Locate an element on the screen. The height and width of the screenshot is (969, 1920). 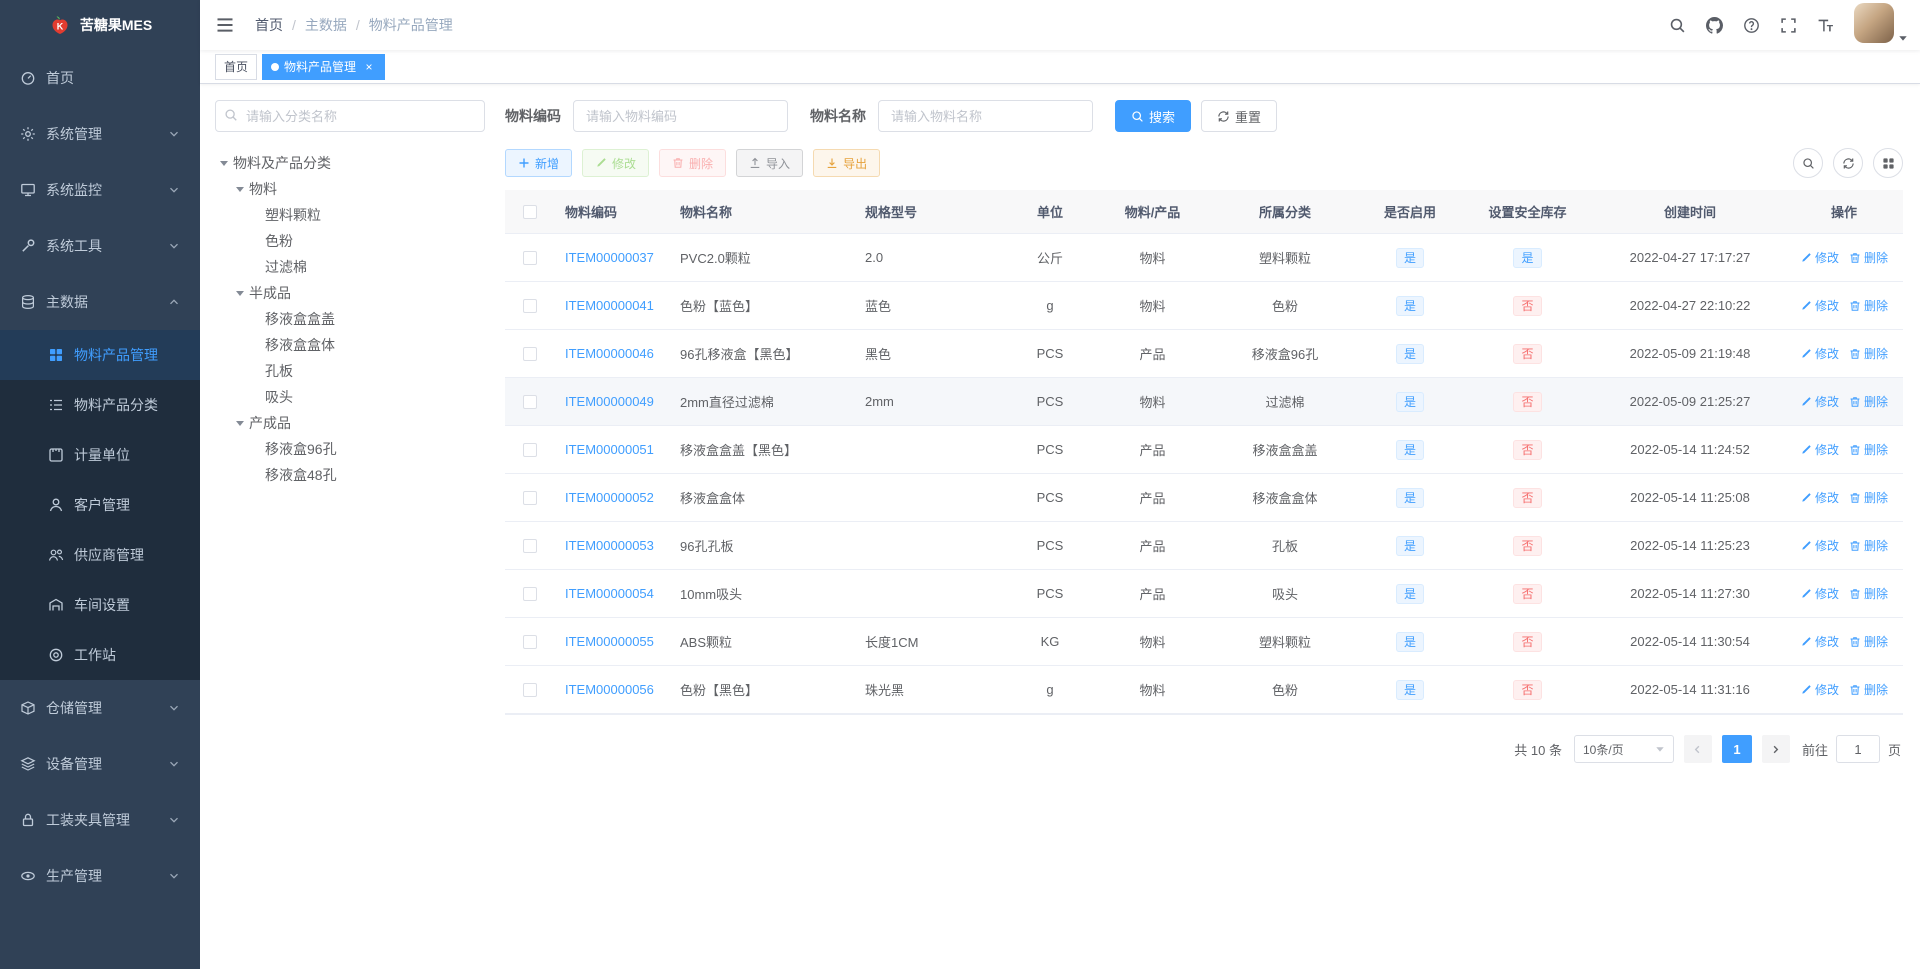
user-avatar is located at coordinates (1881, 25).